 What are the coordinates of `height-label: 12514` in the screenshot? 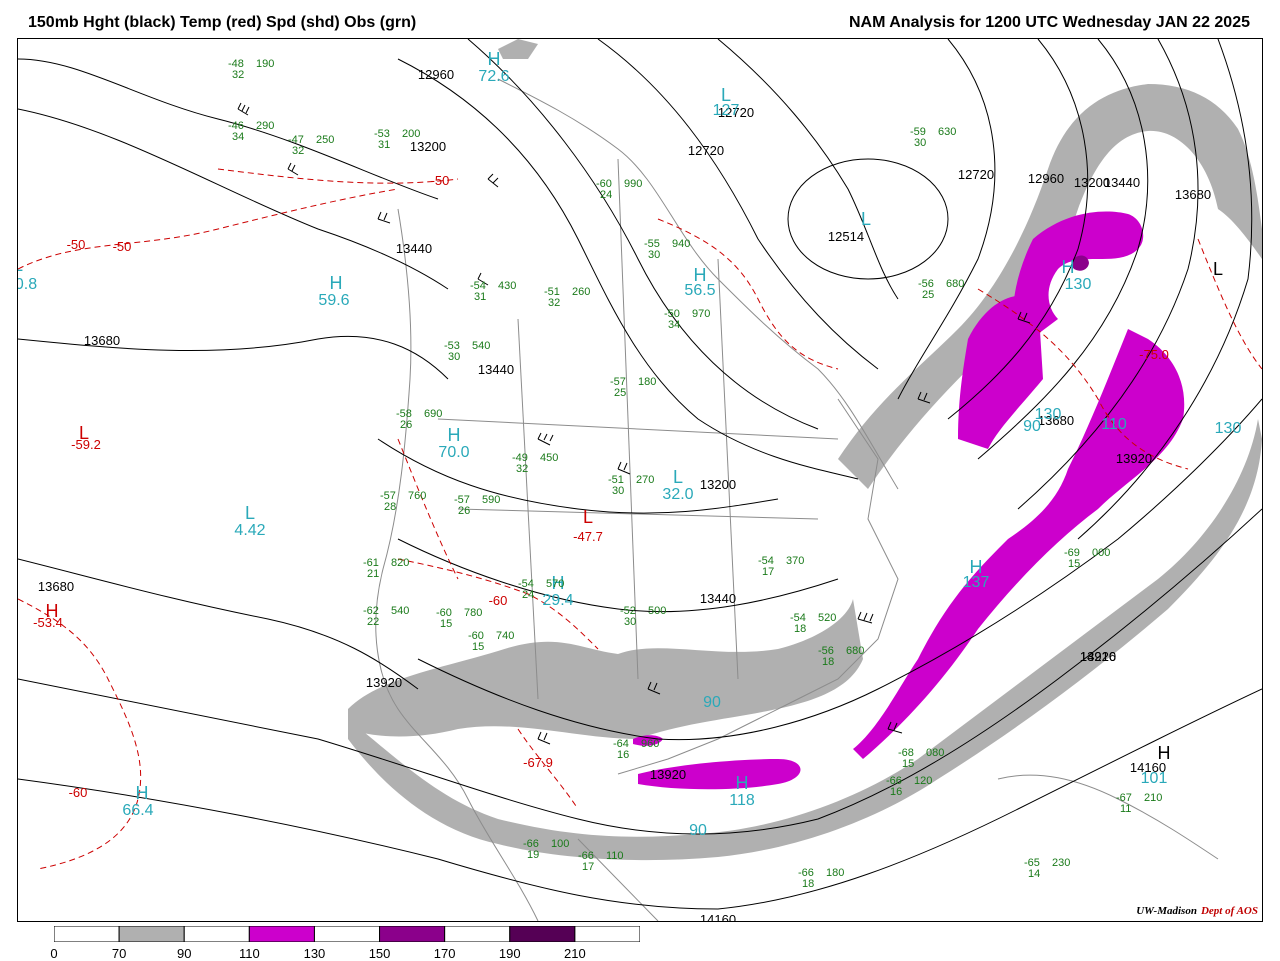 It's located at (846, 236).